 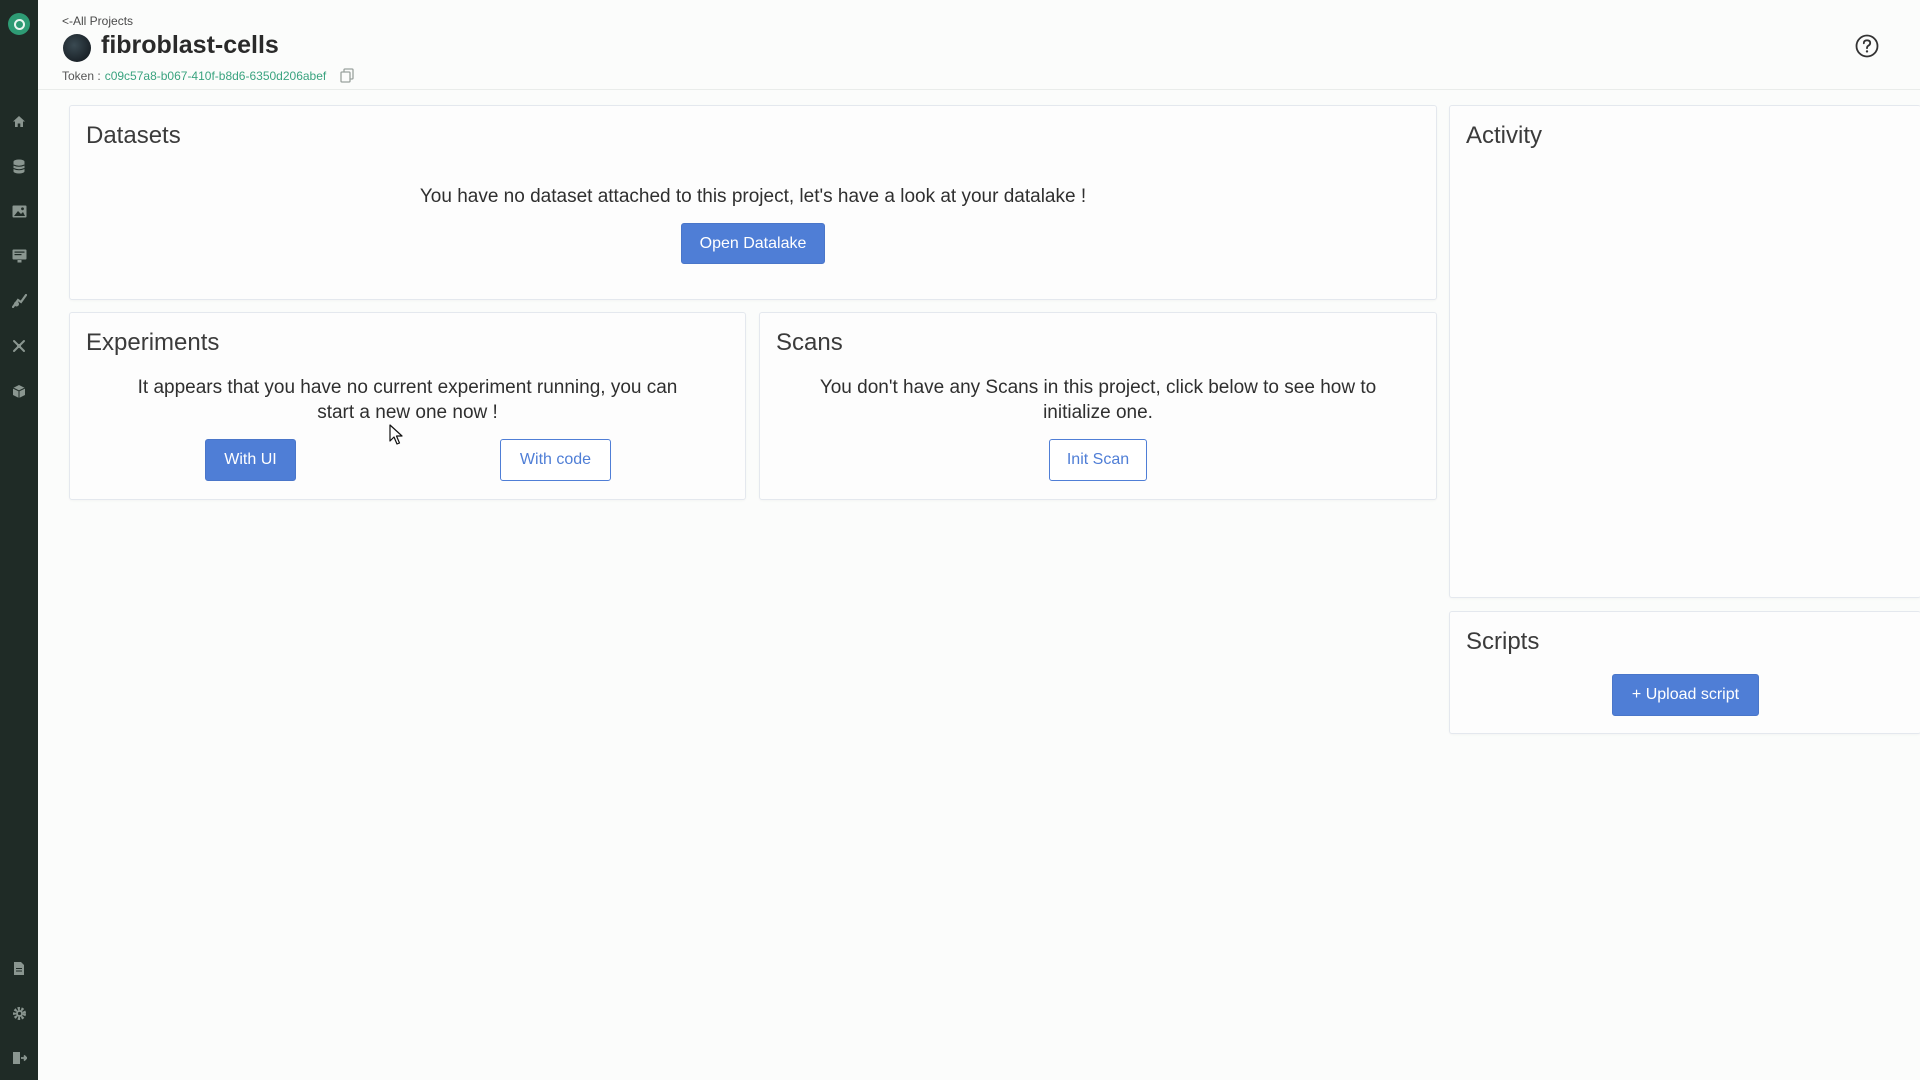 I want to click on settings-icon, so click(x=19, y=1013).